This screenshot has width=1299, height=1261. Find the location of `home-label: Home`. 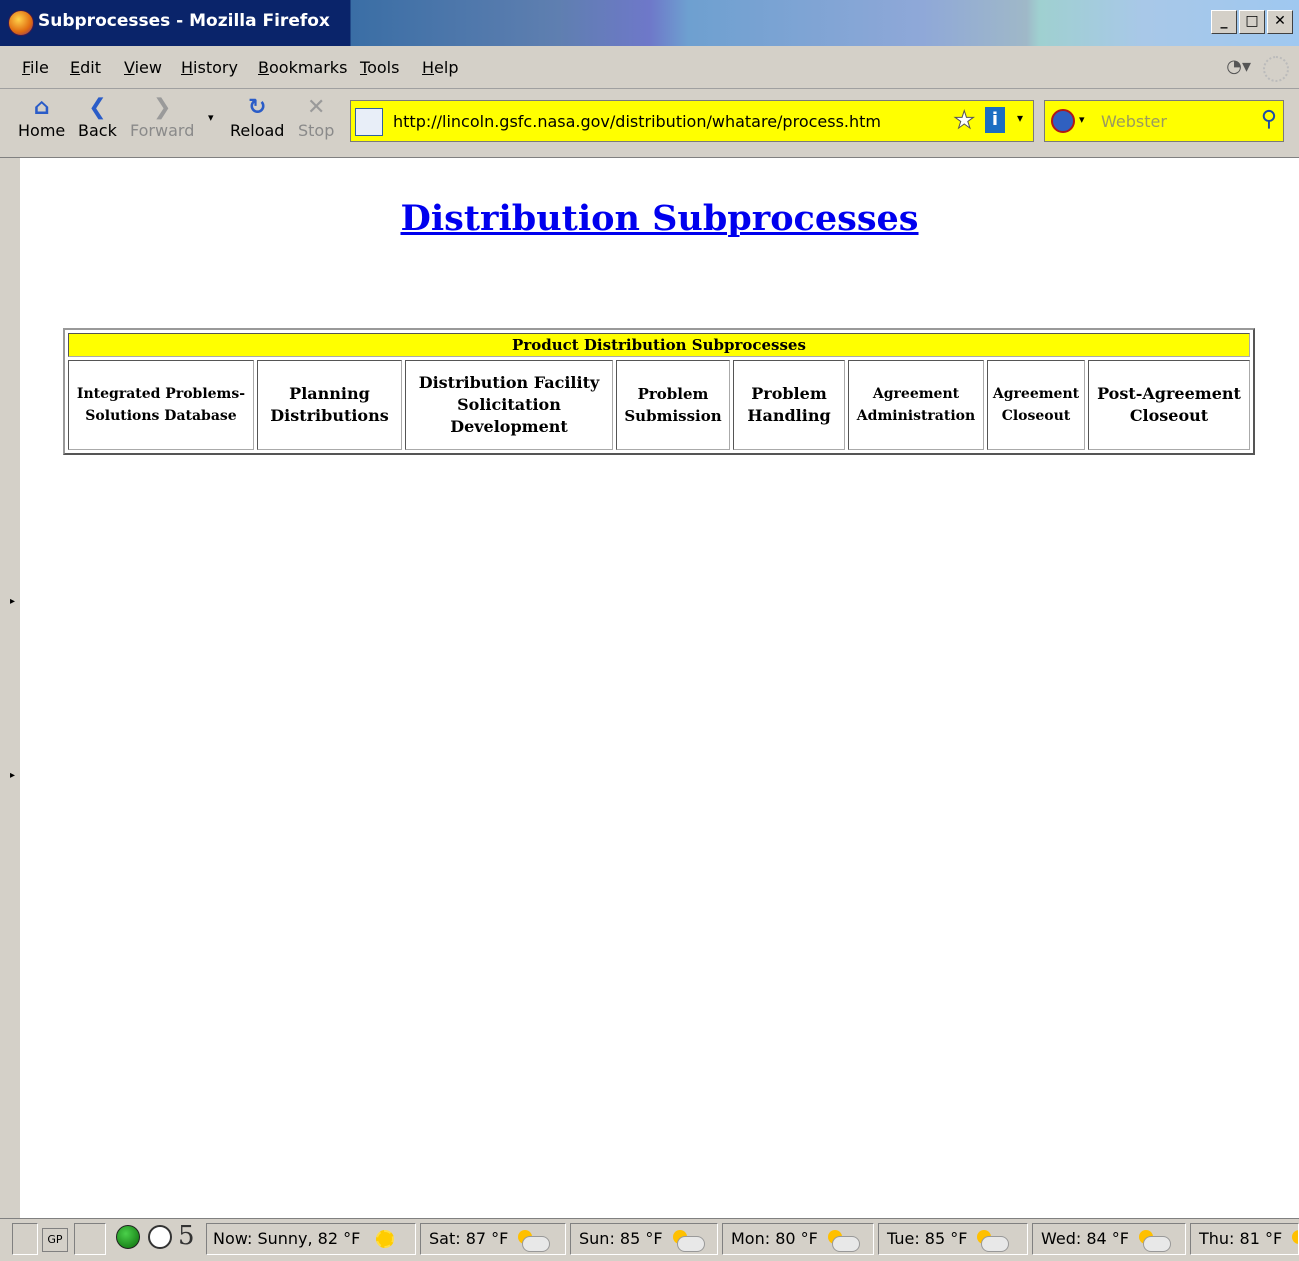

home-label: Home is located at coordinates (42, 130).